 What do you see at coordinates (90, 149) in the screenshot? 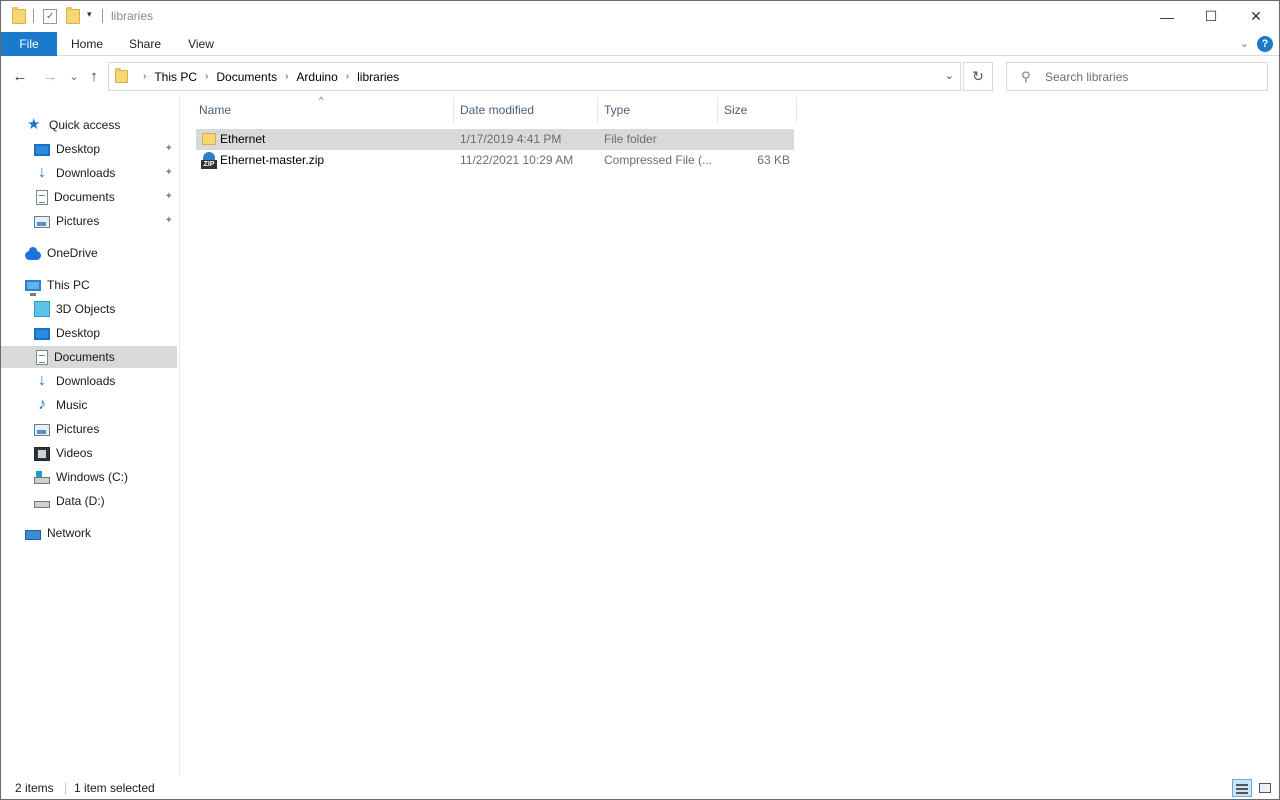
I see `sidebar-item-quick-desktop: Desktop ✦` at bounding box center [90, 149].